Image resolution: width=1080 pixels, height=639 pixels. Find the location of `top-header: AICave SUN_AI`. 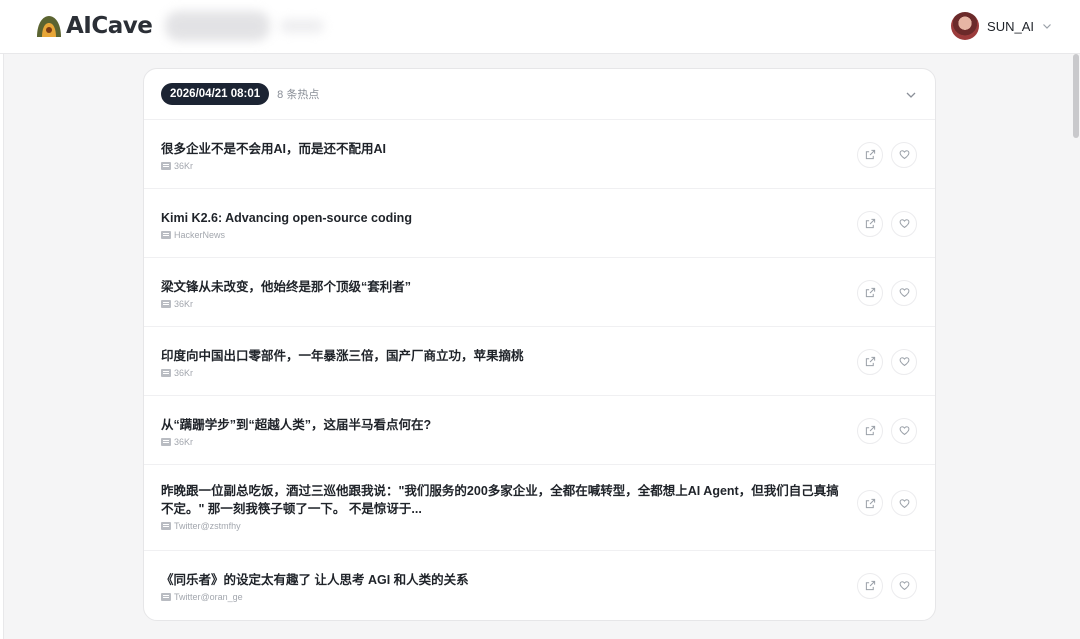

top-header: AICave SUN_AI is located at coordinates (540, 27).